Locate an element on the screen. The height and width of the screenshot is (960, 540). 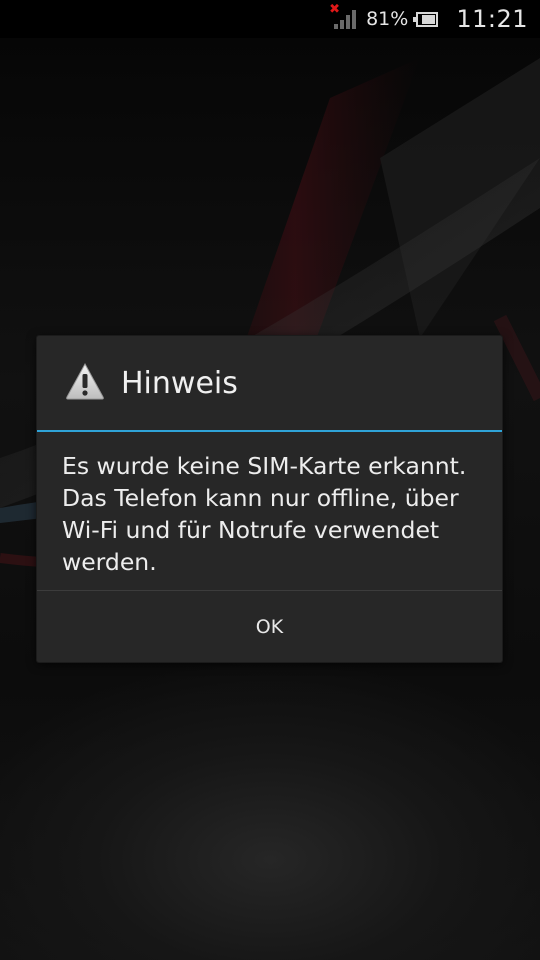
signal-no-sim-icon: ✖ is located at coordinates (343, 17).